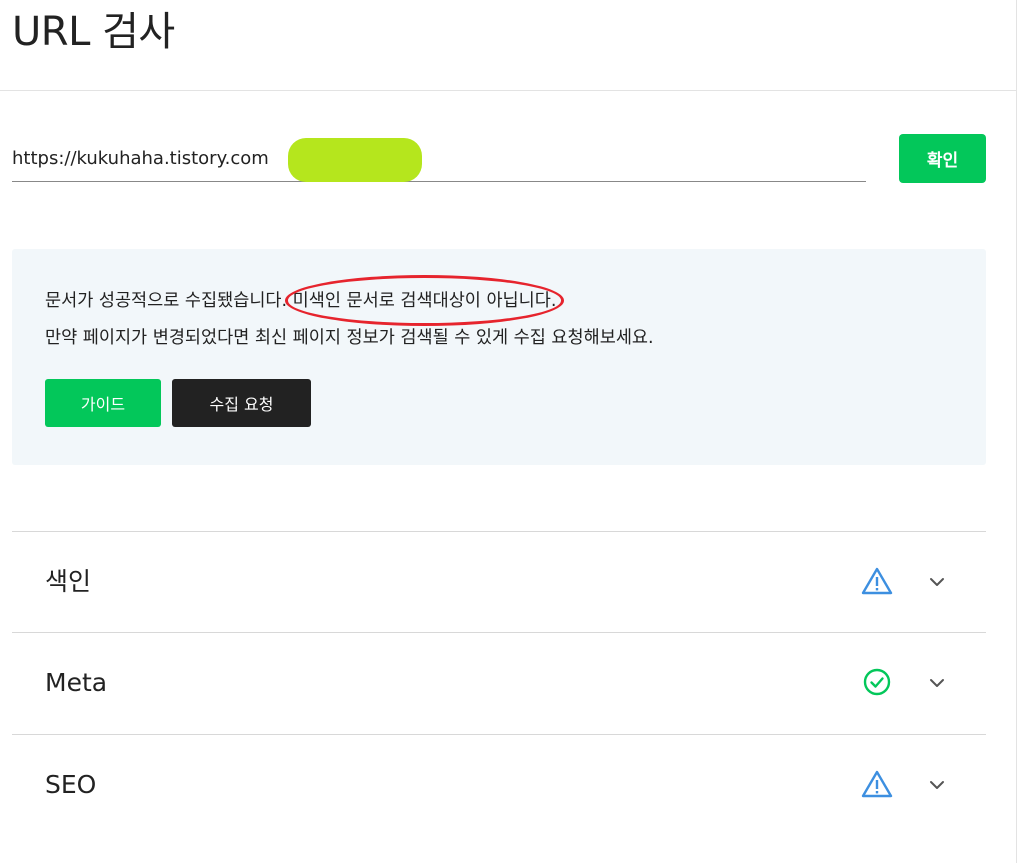 This screenshot has width=1024, height=863. Describe the element at coordinates (76, 682) in the screenshot. I see `section-label: Meta` at that location.